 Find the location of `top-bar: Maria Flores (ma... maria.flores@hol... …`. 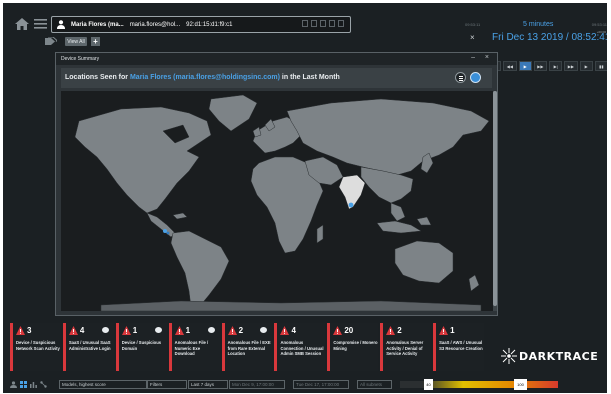

top-bar: Maria Flores (ma... maria.flores@hol... … is located at coordinates (305, 25).